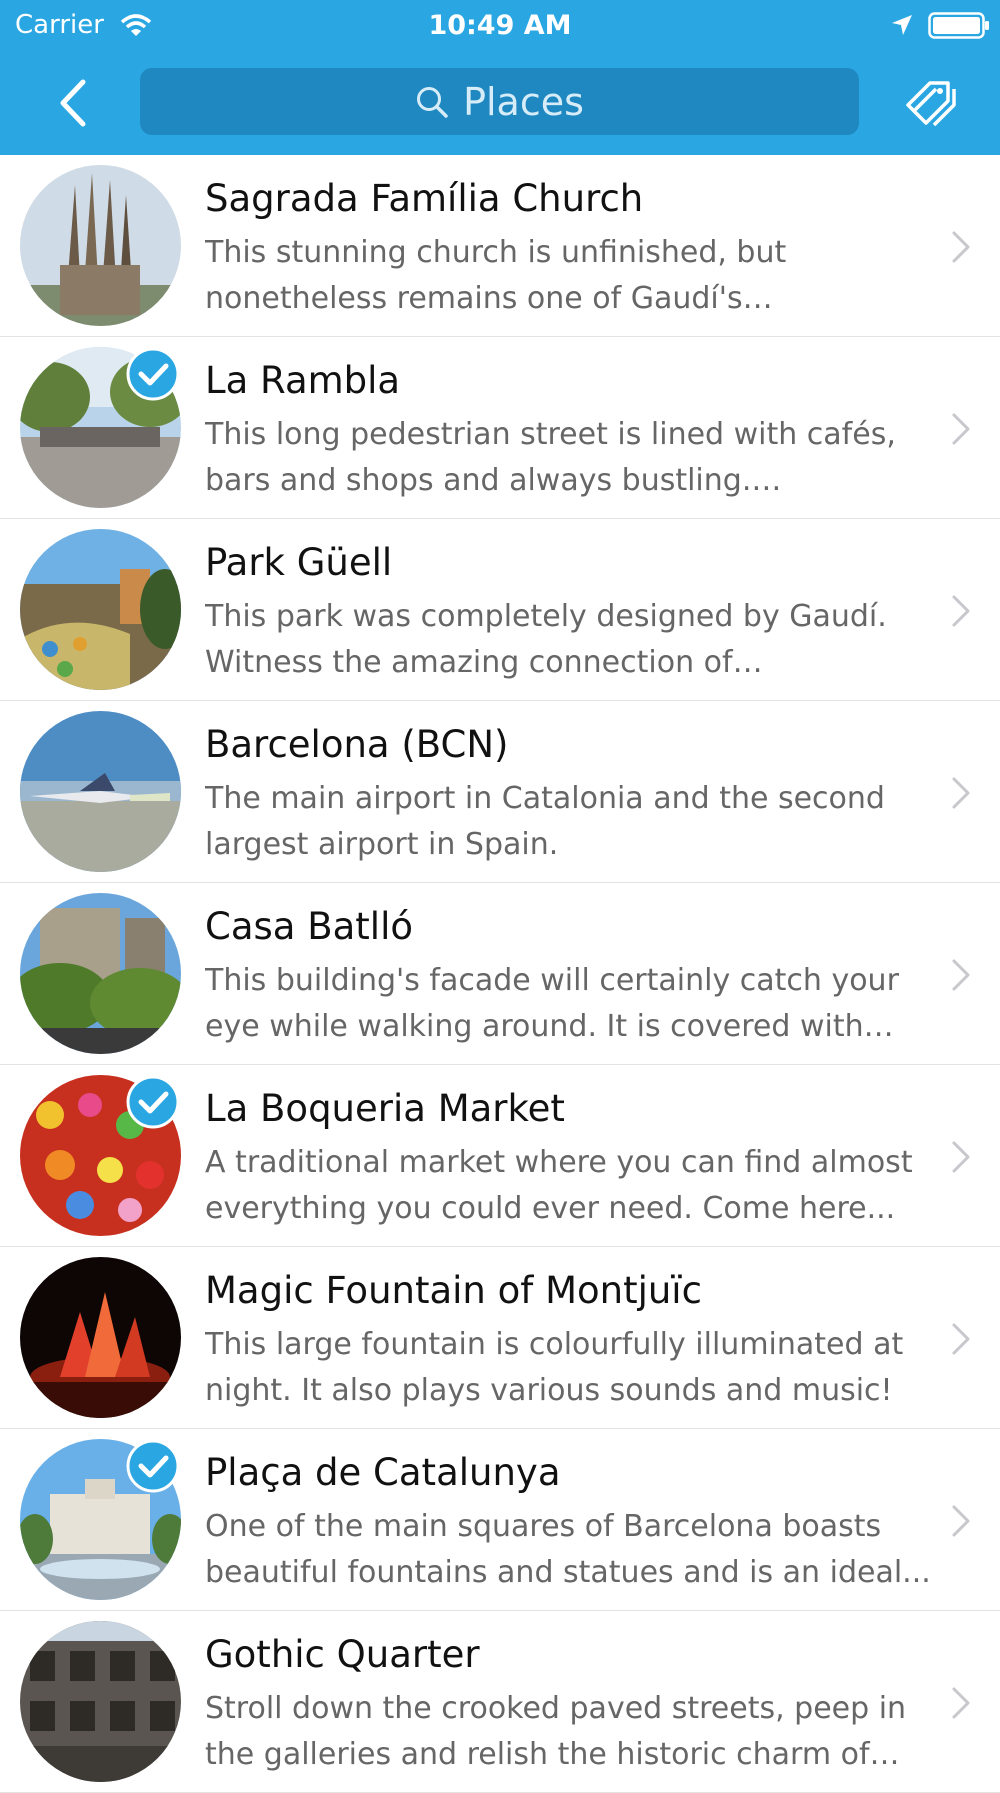 Image resolution: width=1000 pixels, height=1793 pixels. I want to click on place-title: Casa Batlló, so click(309, 926).